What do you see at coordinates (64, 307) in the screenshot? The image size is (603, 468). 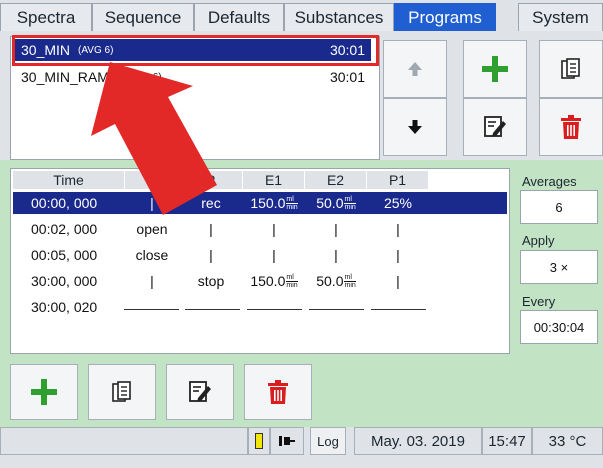 I see `cell-time: 30:00, 020` at bounding box center [64, 307].